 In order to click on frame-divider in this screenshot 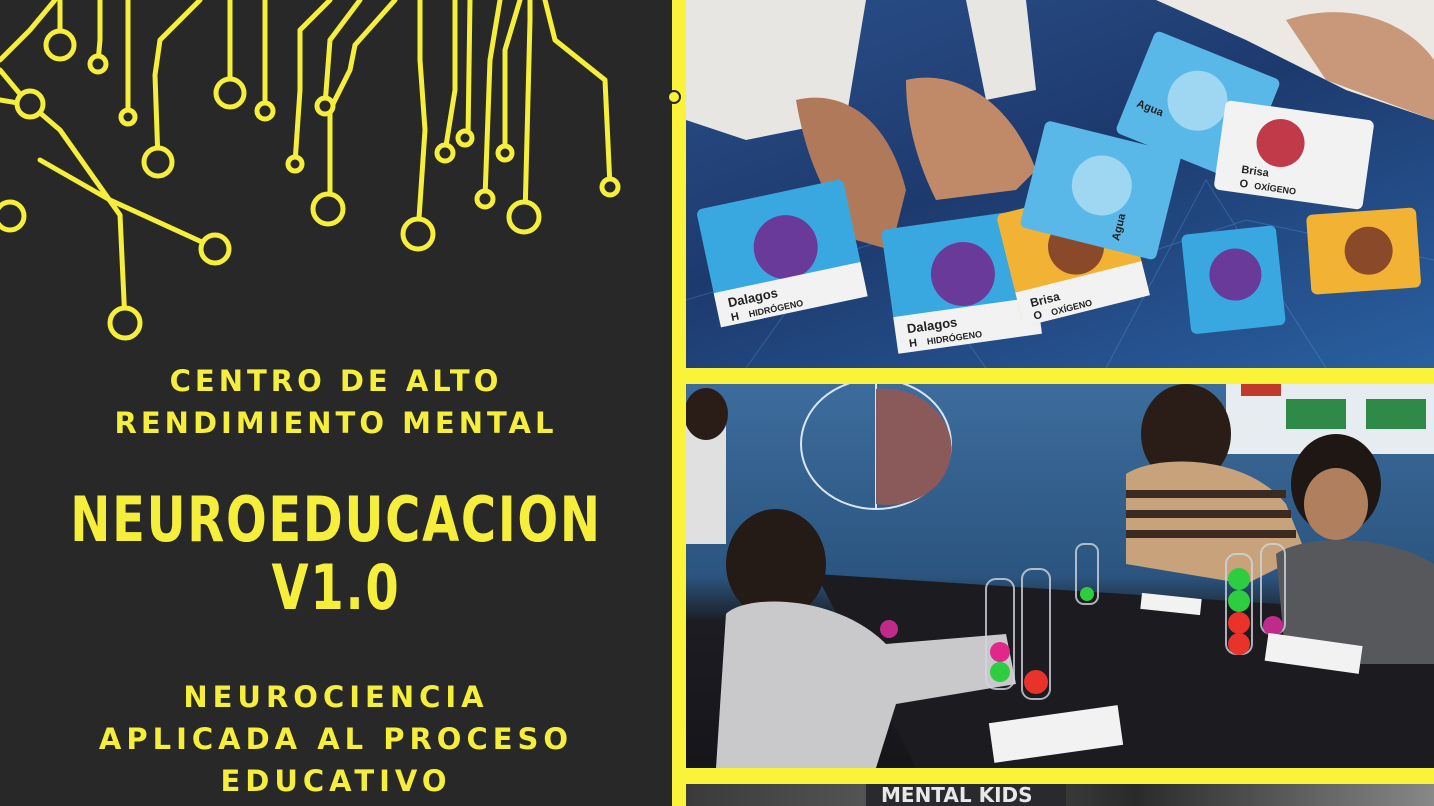, I will do `click(679, 403)`.